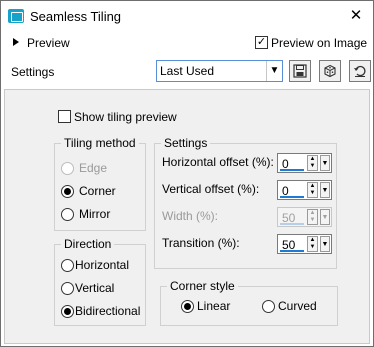 The width and height of the screenshot is (374, 347). I want to click on tiling-method-title: Tiling method, so click(100, 143).